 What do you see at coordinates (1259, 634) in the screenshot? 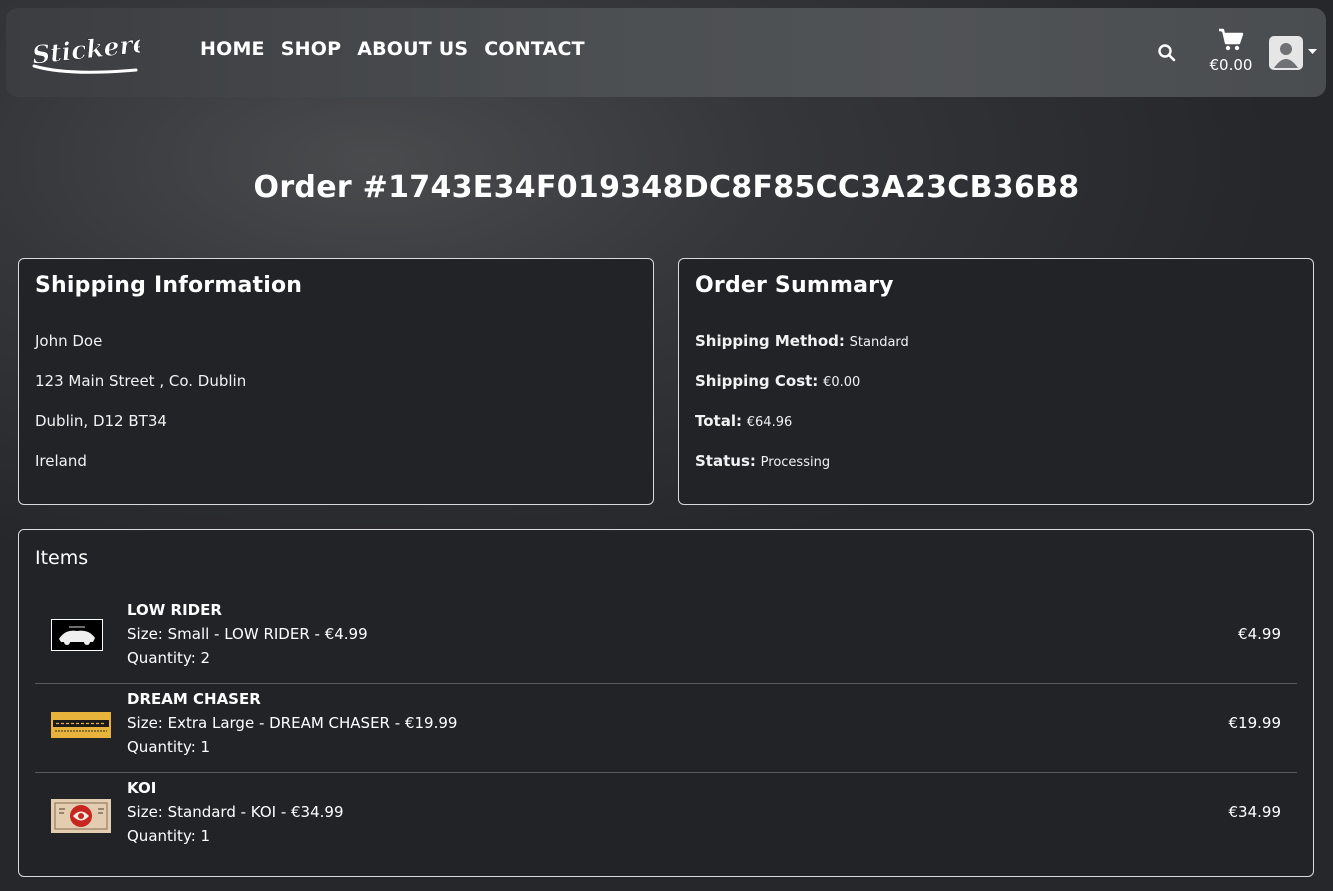
I see `item-price: €4.99` at bounding box center [1259, 634].